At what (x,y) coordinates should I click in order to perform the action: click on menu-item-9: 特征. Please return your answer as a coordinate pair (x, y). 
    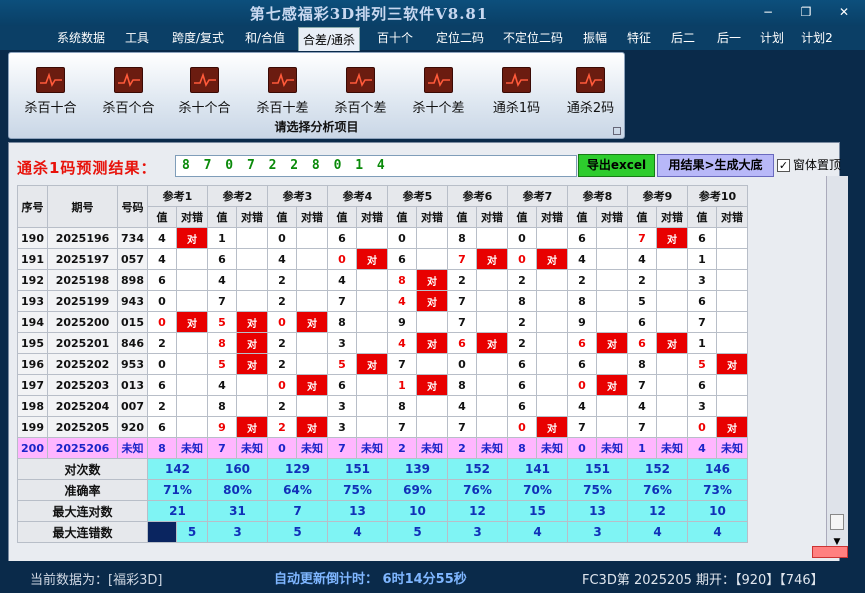
    Looking at the image, I should click on (639, 38).